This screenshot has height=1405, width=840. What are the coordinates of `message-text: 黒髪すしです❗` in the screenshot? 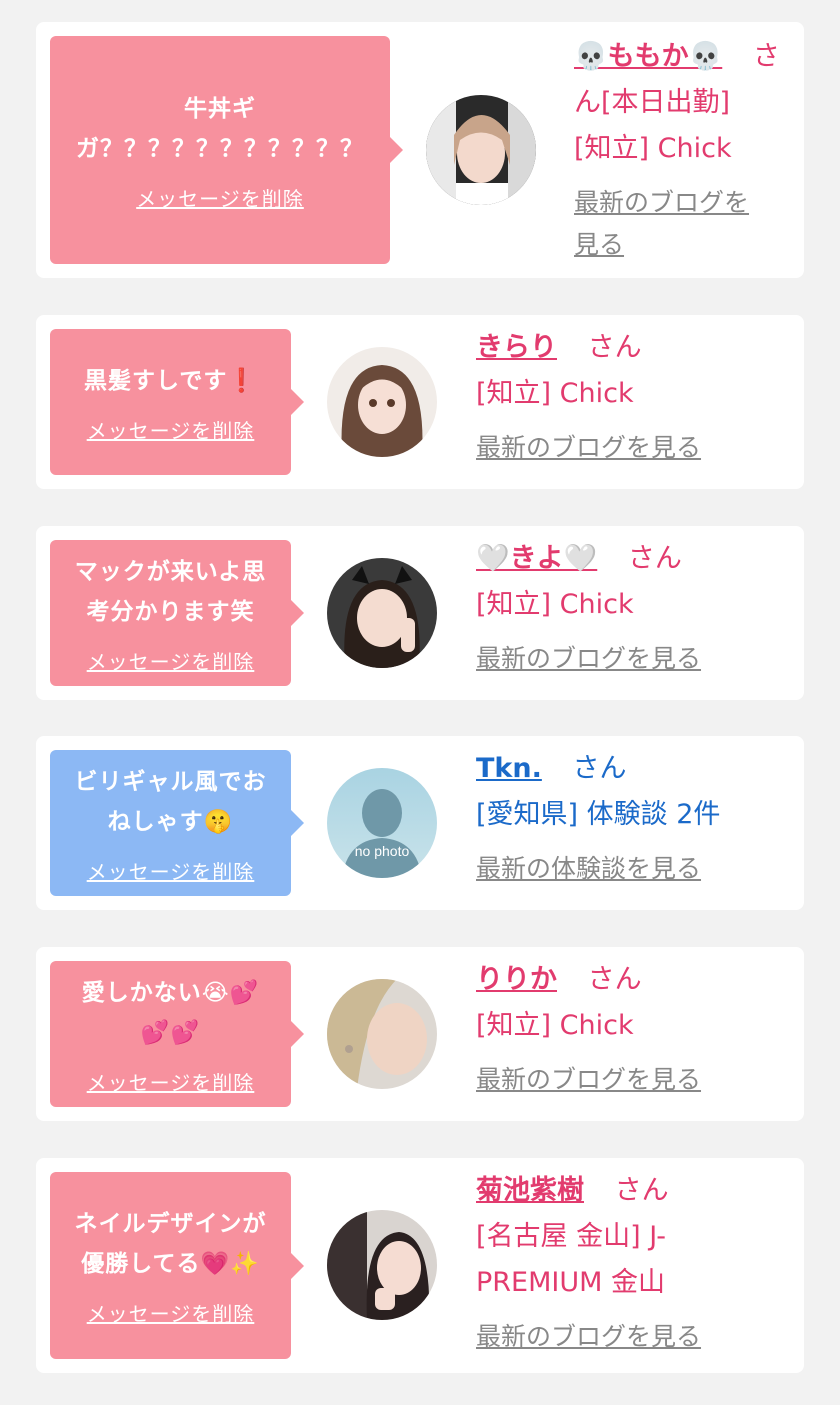 It's located at (170, 380).